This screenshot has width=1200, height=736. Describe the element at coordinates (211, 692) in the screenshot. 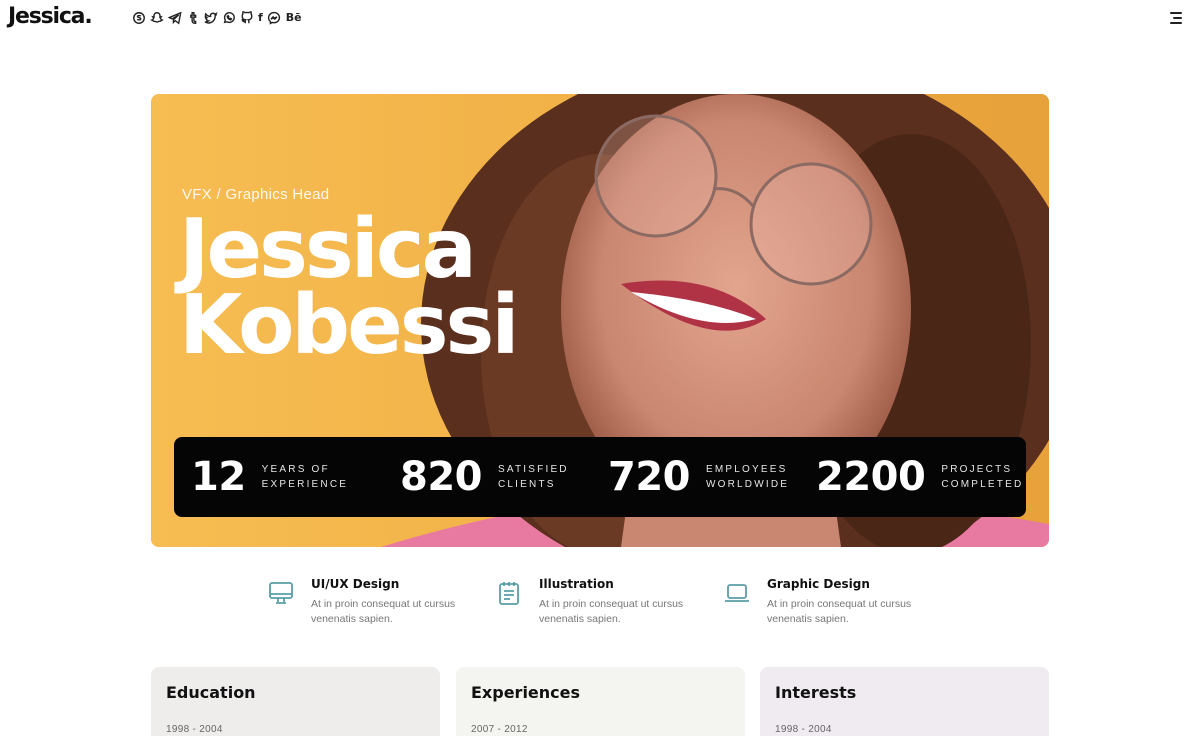

I see `card-title: Education` at that location.